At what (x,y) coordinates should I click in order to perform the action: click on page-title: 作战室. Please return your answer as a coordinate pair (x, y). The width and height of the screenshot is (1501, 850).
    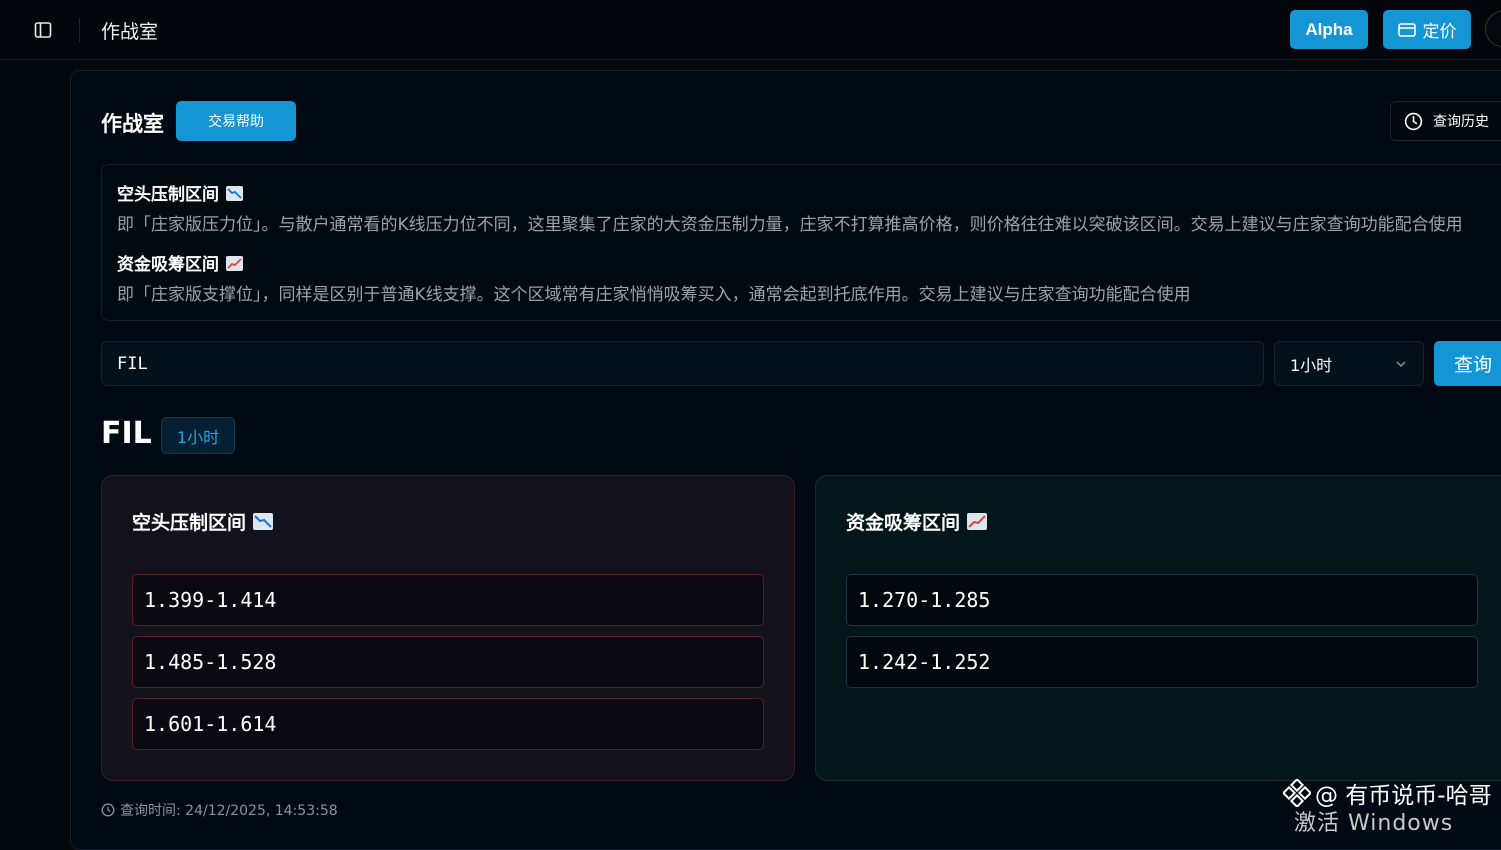
    Looking at the image, I should click on (132, 124).